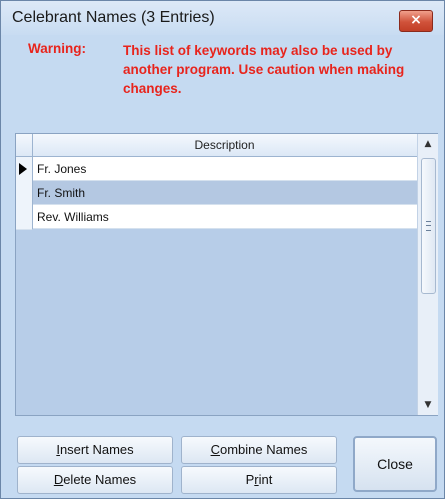 This screenshot has width=445, height=499. What do you see at coordinates (100, 479) in the screenshot?
I see `delete-label: elete Names` at bounding box center [100, 479].